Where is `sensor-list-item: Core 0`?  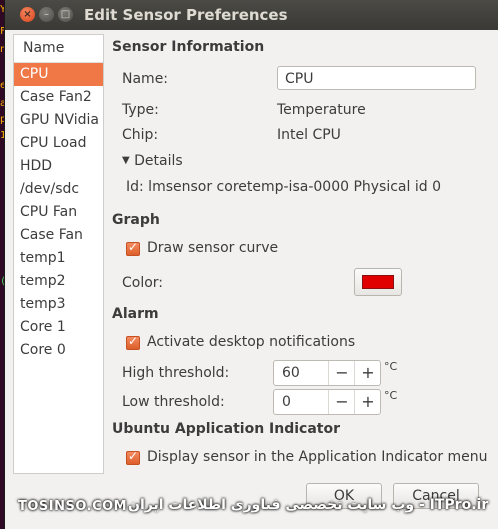 sensor-list-item: Core 0 is located at coordinates (58, 350).